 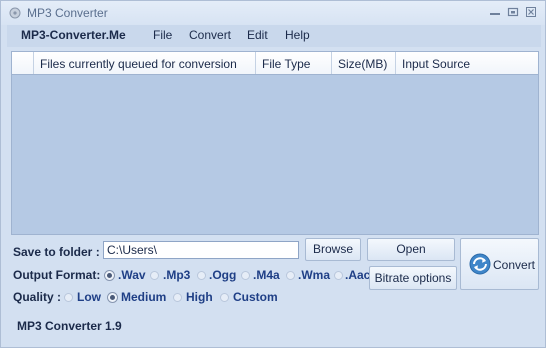 What do you see at coordinates (357, 275) in the screenshot?
I see `option-format-aac: .Aac` at bounding box center [357, 275].